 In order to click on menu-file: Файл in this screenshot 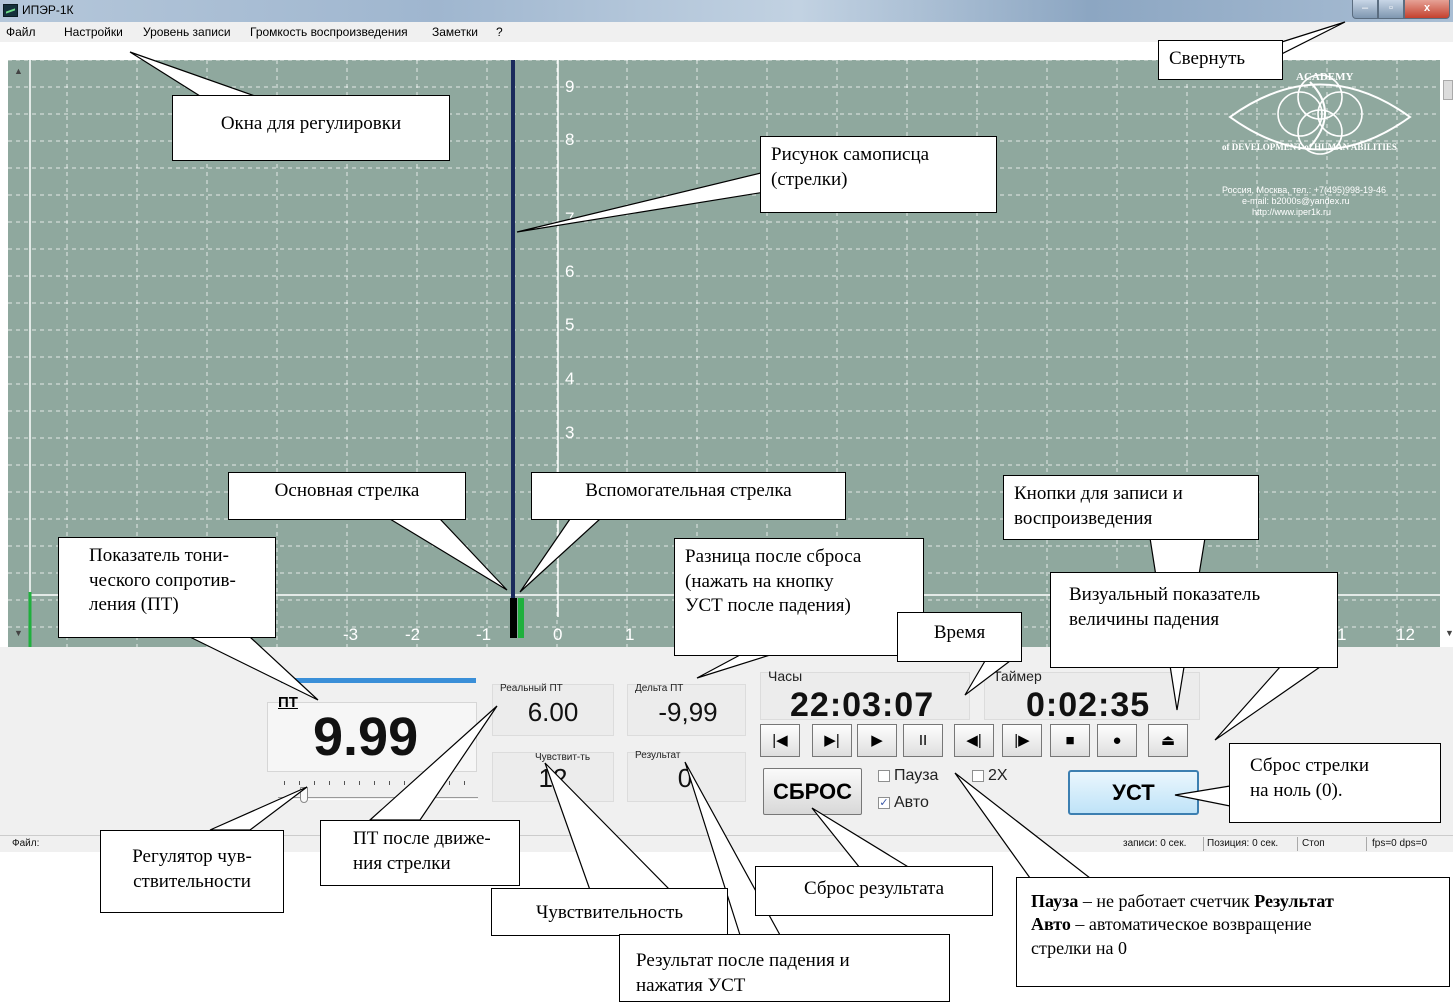, I will do `click(21, 32)`.